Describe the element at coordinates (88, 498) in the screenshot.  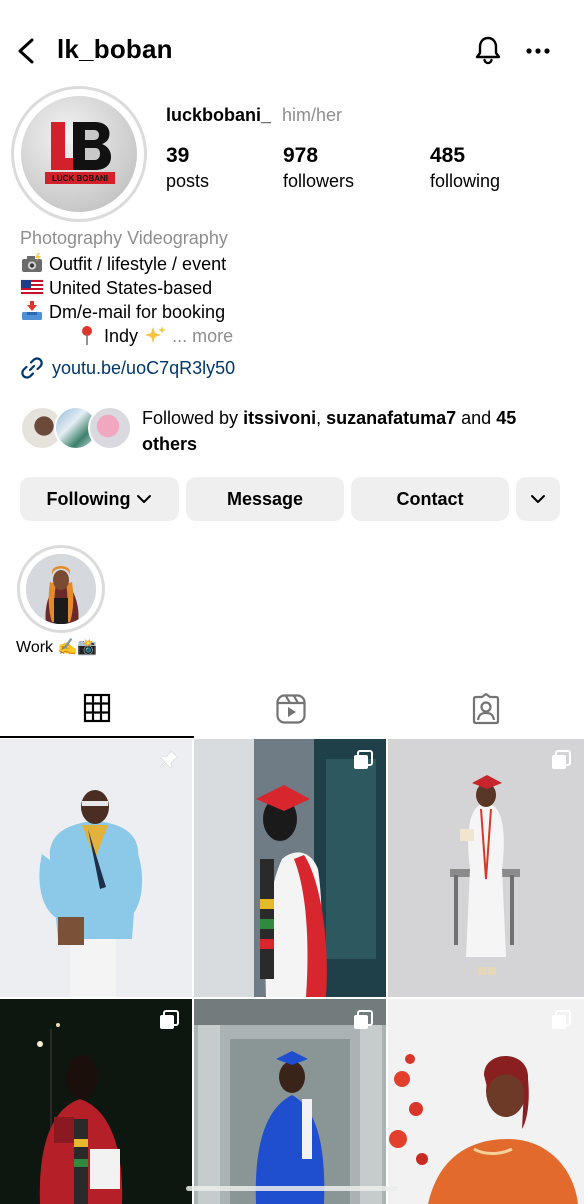
I see `following-button-label: Following` at that location.